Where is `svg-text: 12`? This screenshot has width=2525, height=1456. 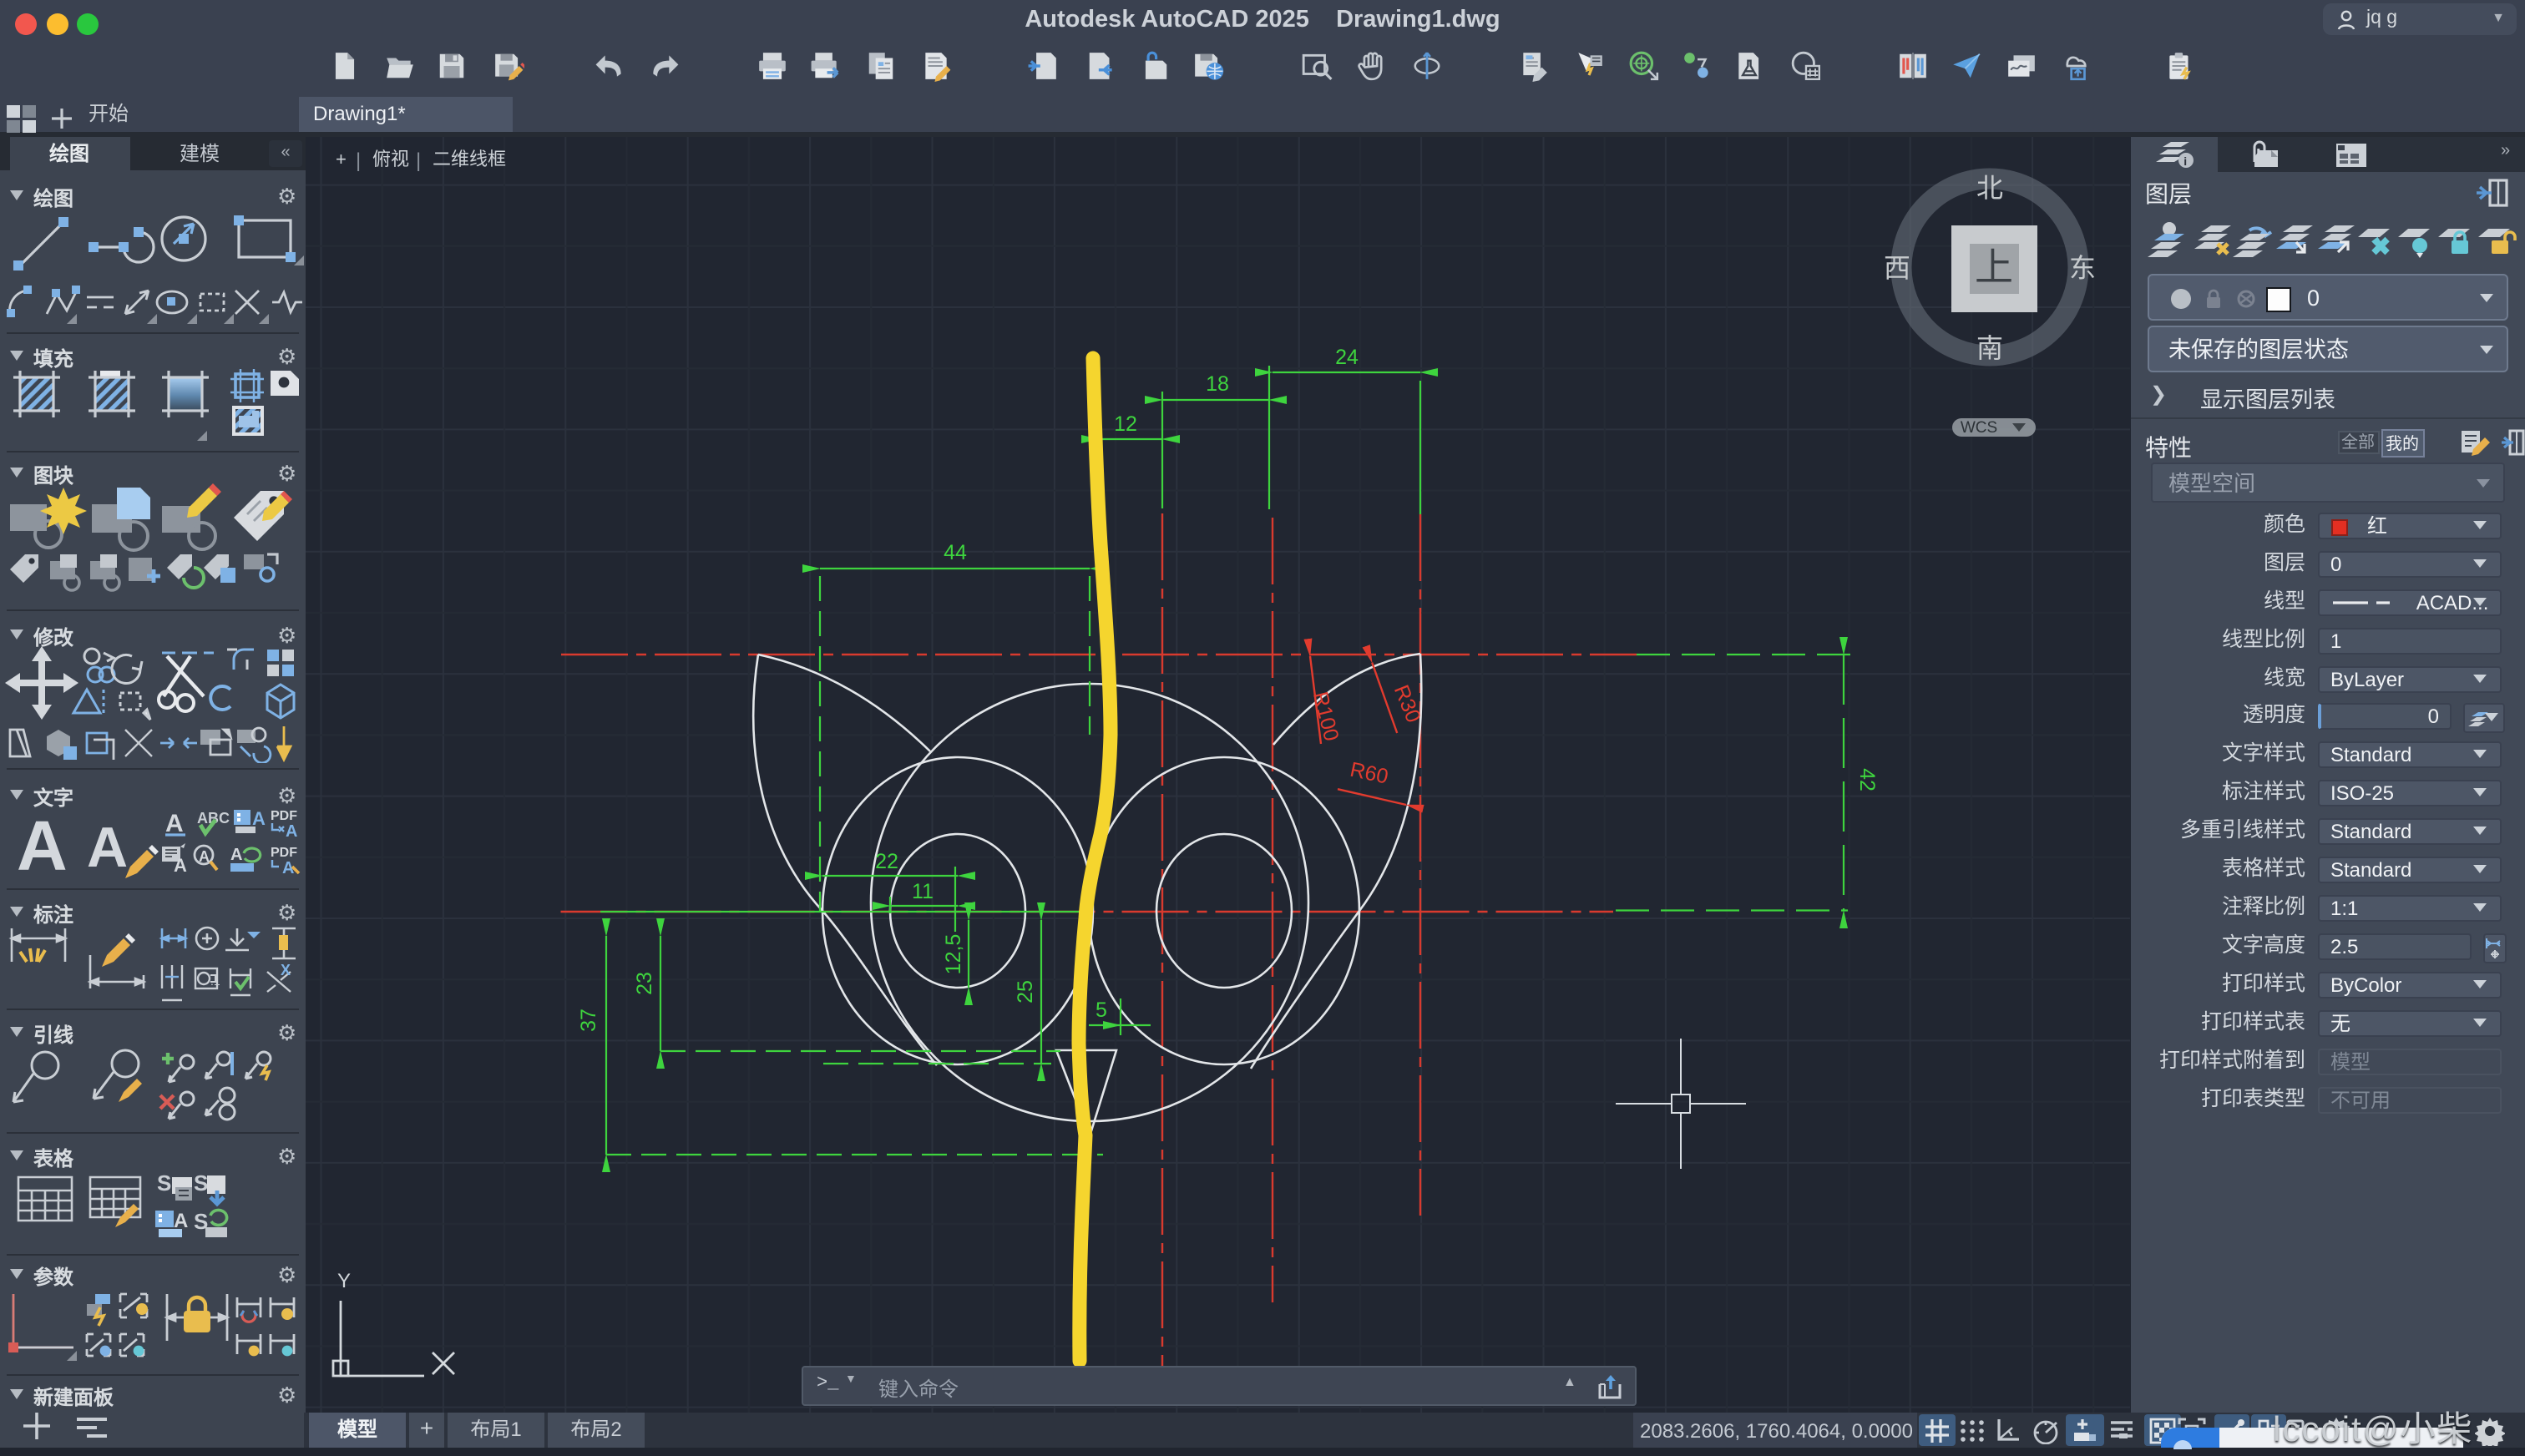 svg-text: 12 is located at coordinates (1125, 424).